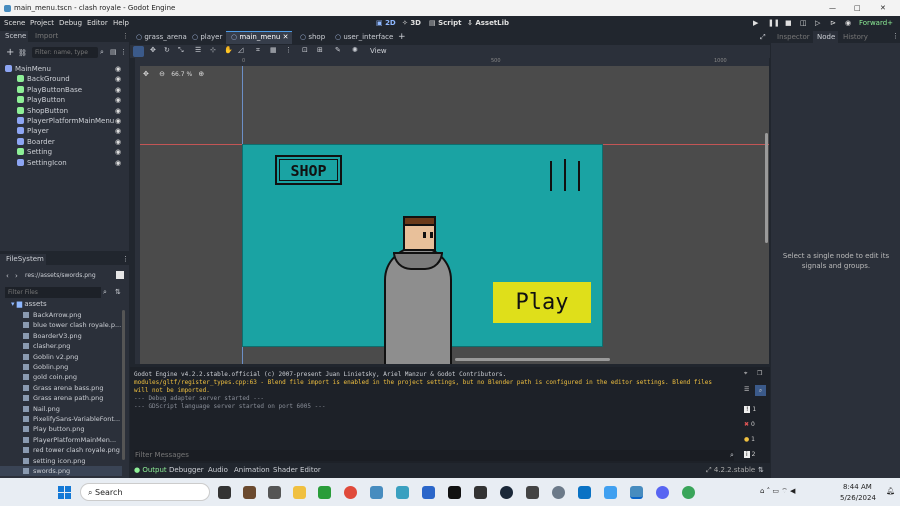  Describe the element at coordinates (299, 492) in the screenshot. I see `file-explorer-icon` at that location.